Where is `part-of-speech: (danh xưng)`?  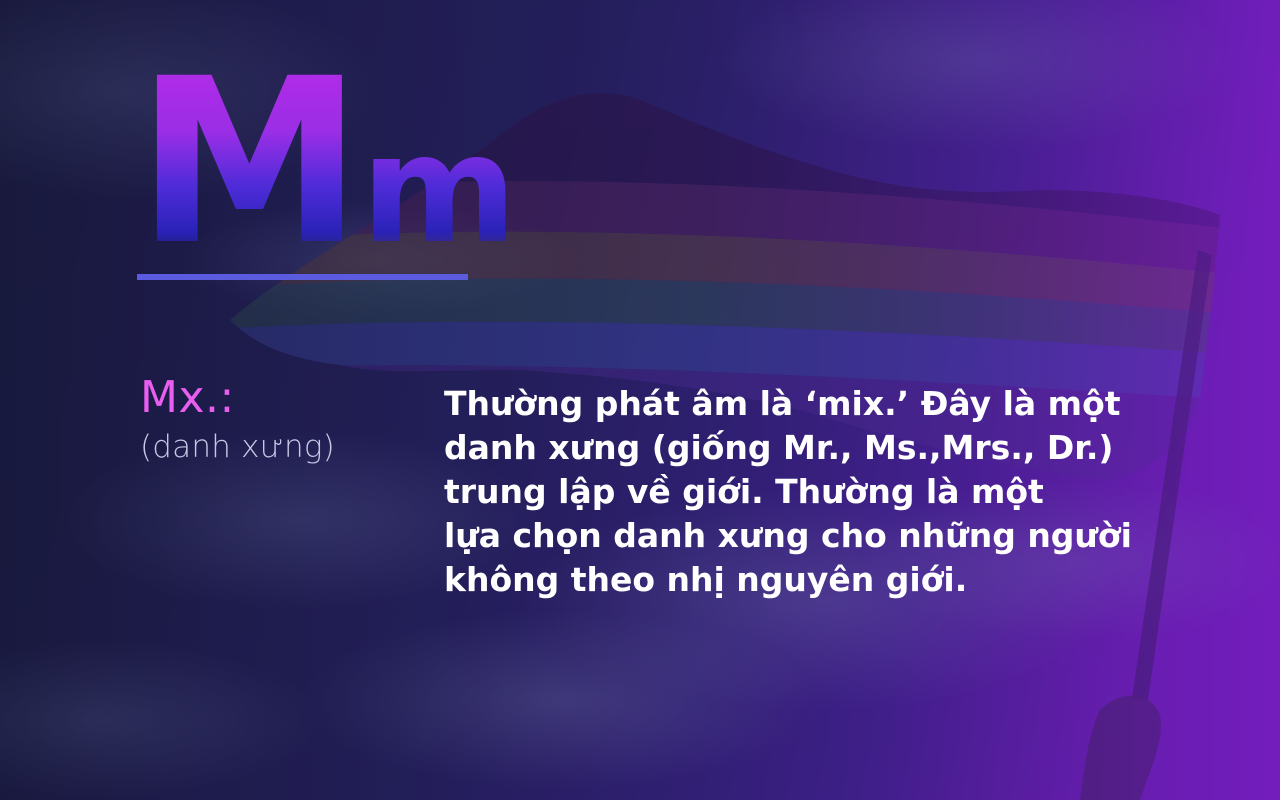
part-of-speech: (danh xưng) is located at coordinates (237, 447).